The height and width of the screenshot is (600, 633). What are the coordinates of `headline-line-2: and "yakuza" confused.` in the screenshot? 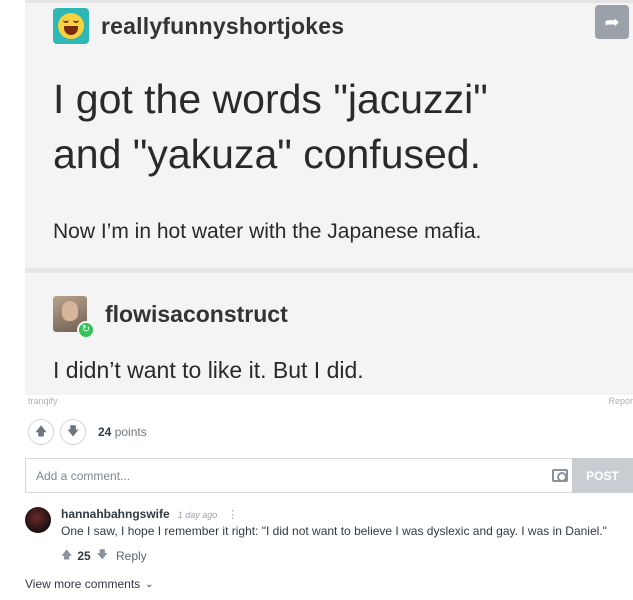 It's located at (267, 154).